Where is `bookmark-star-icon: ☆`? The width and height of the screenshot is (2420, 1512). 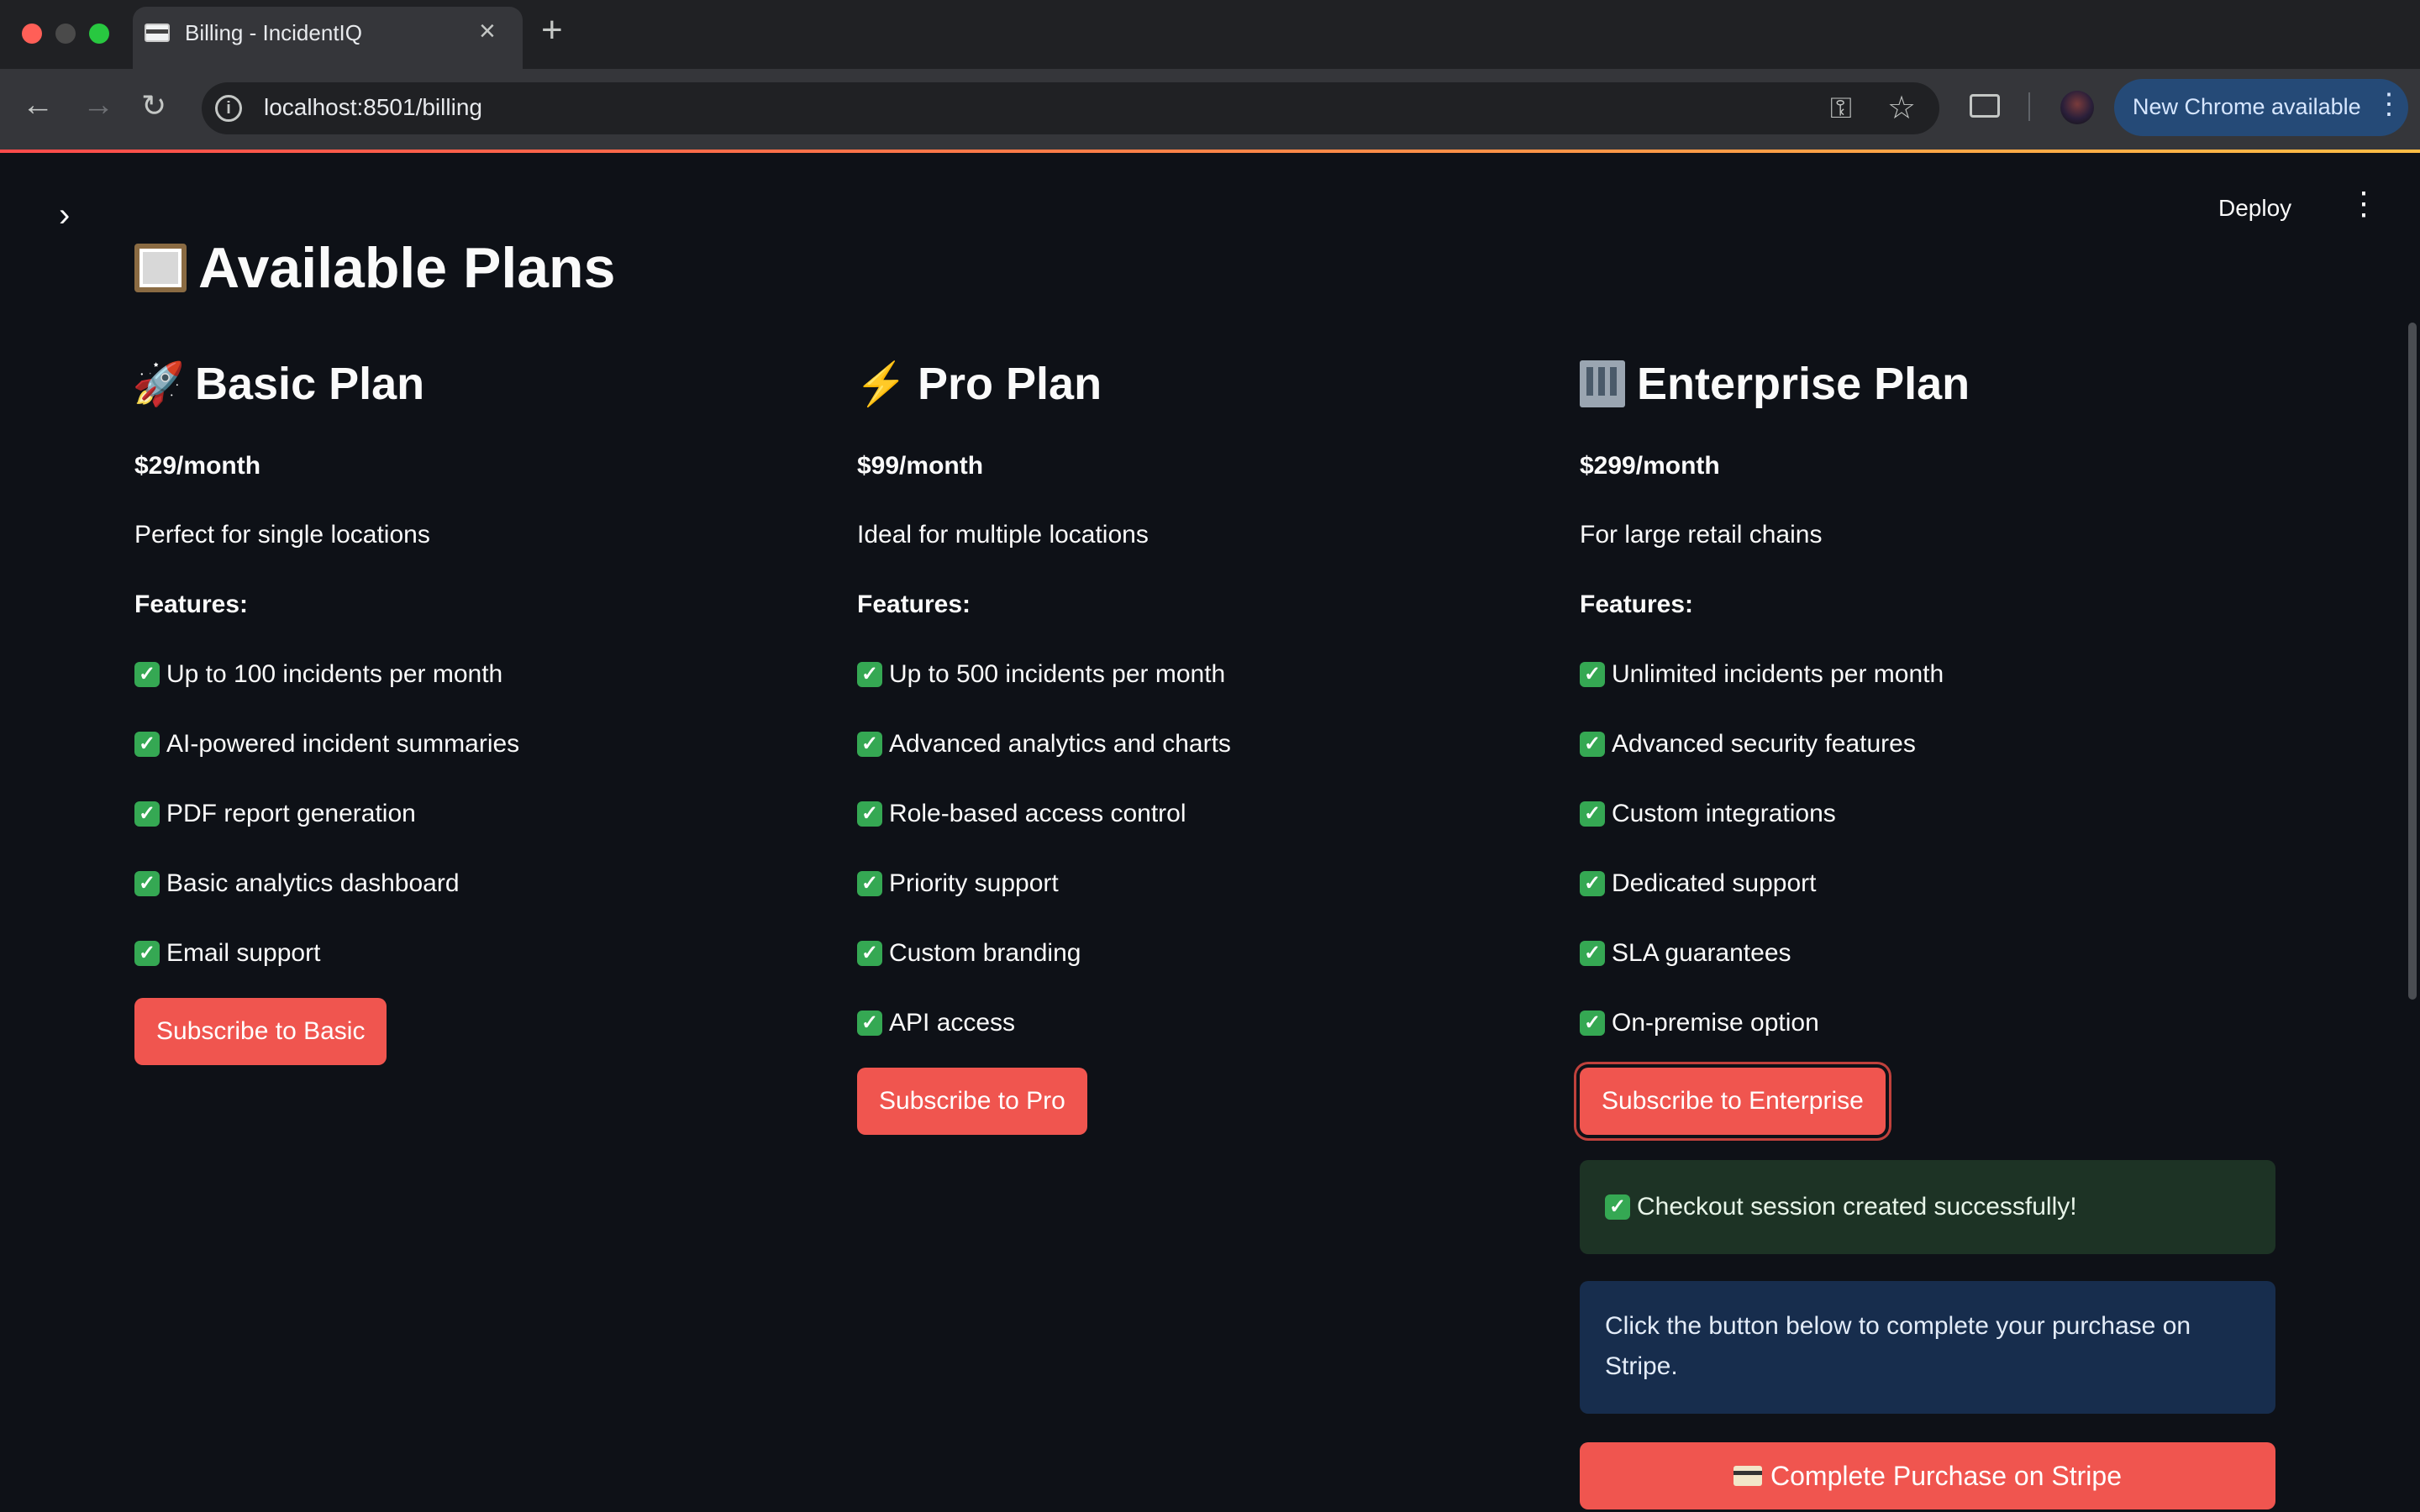
bookmark-star-icon: ☆ is located at coordinates (1902, 108).